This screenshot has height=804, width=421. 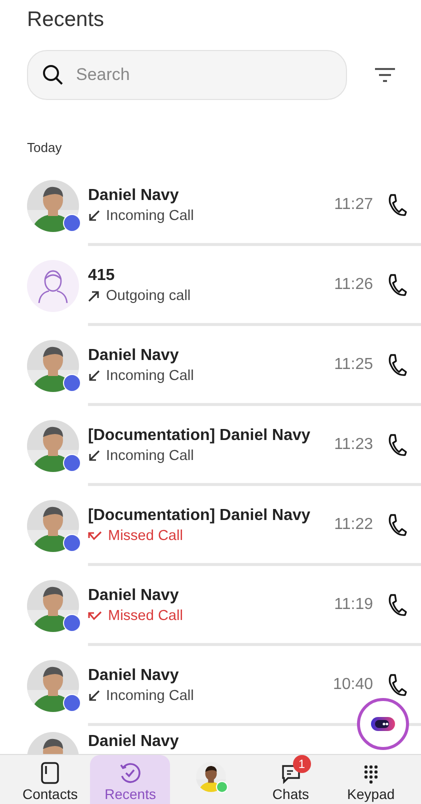 I want to click on assistant-button, so click(x=383, y=724).